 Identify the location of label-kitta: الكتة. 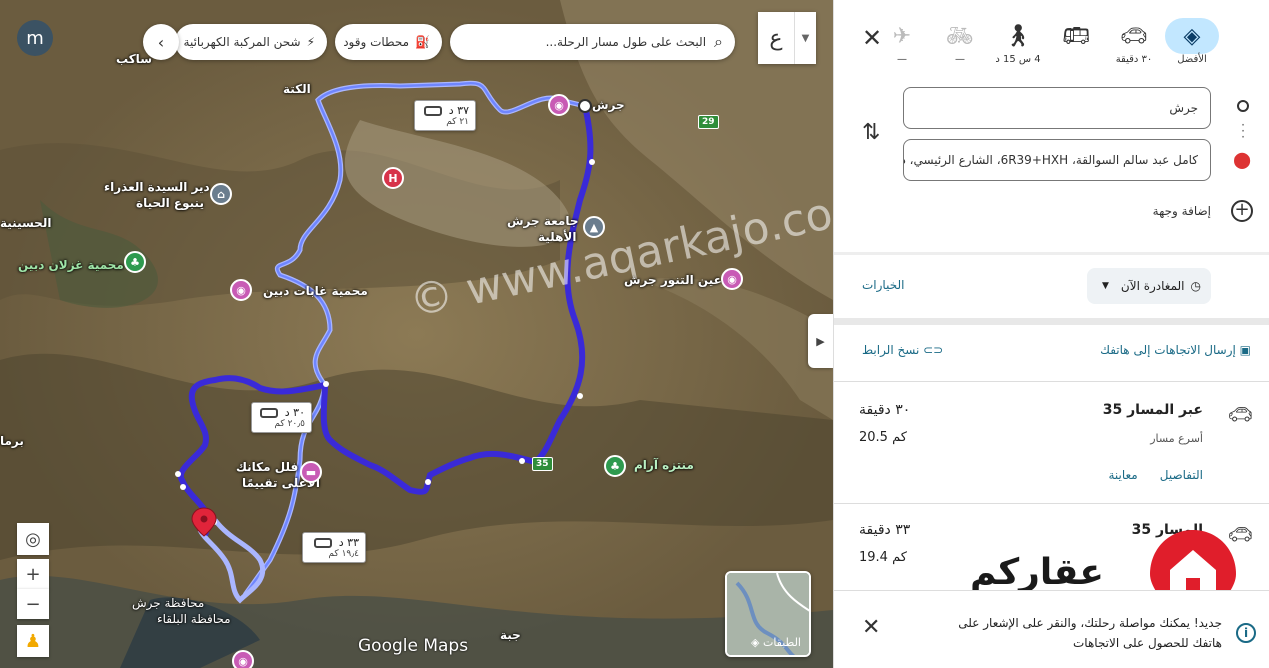
(297, 89).